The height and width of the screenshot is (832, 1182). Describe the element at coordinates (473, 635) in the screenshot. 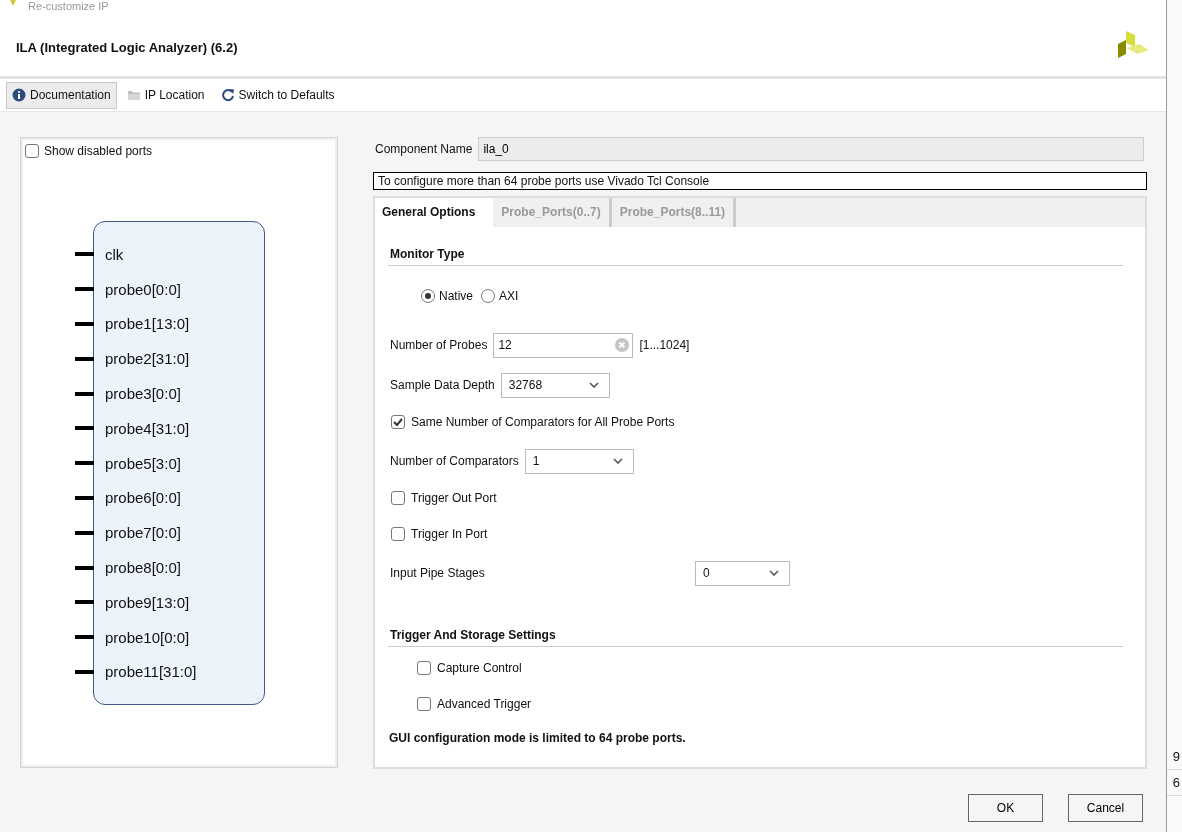

I see `section-heading: Trigger And Storage Settings` at that location.